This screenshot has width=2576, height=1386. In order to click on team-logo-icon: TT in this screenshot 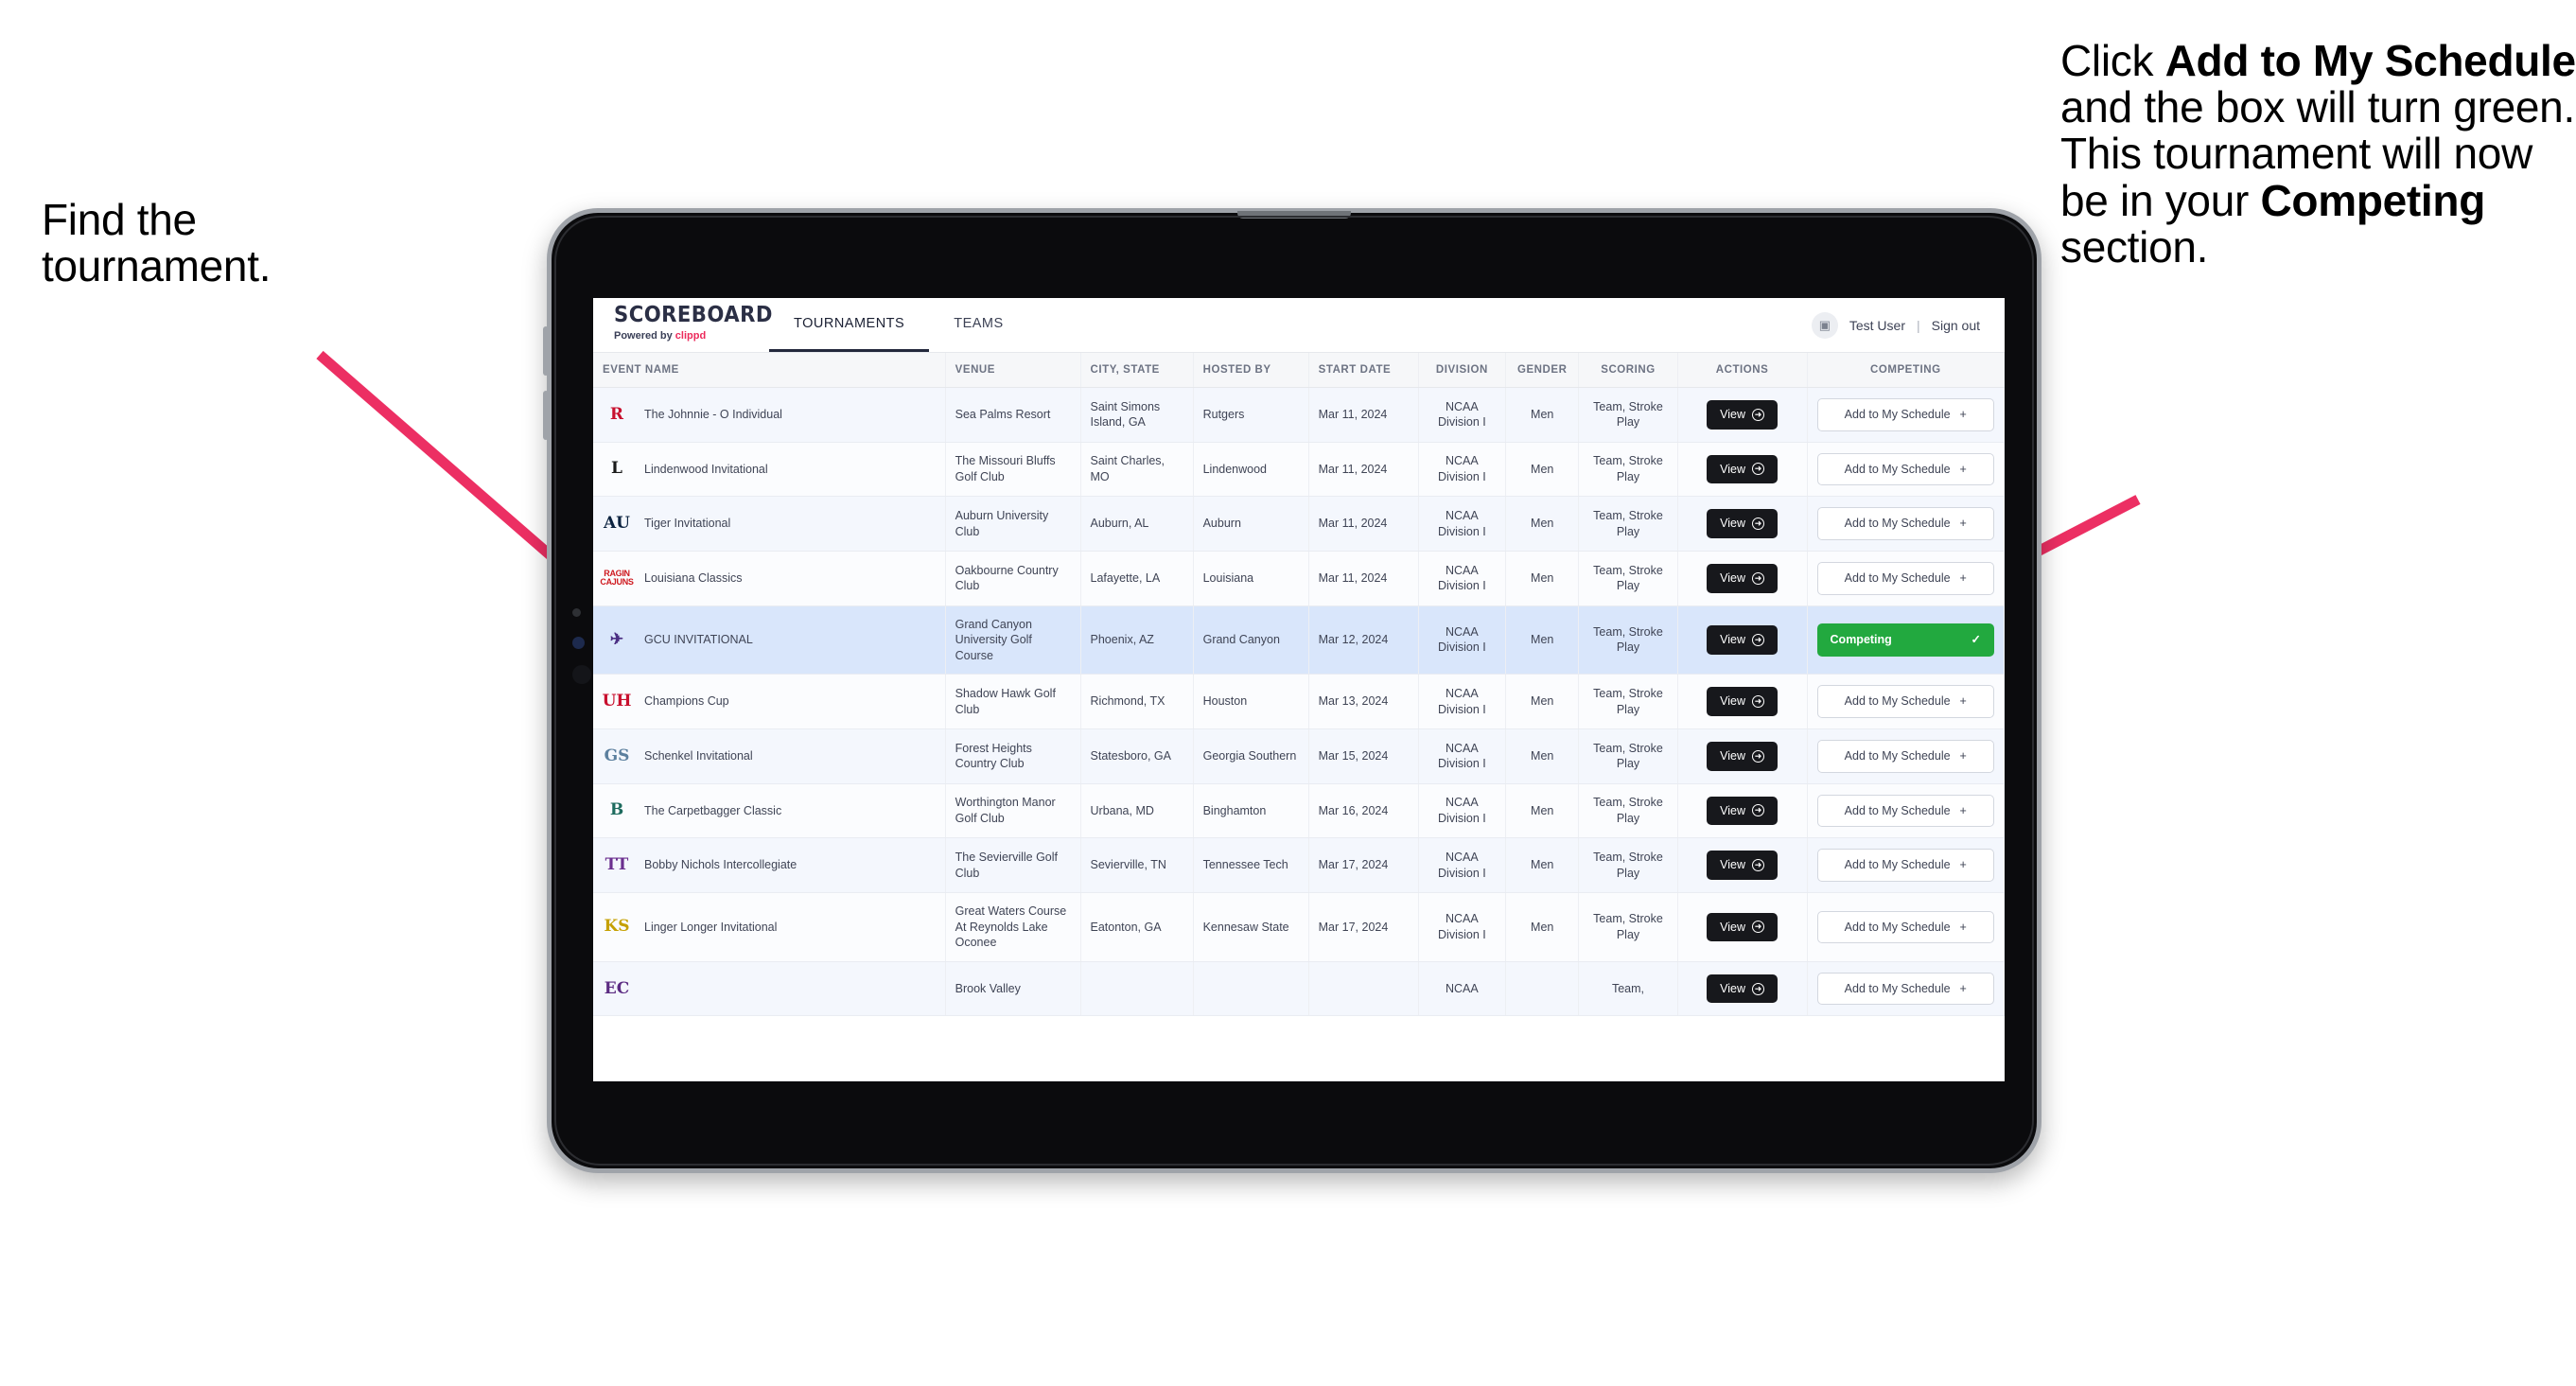, I will do `click(617, 865)`.